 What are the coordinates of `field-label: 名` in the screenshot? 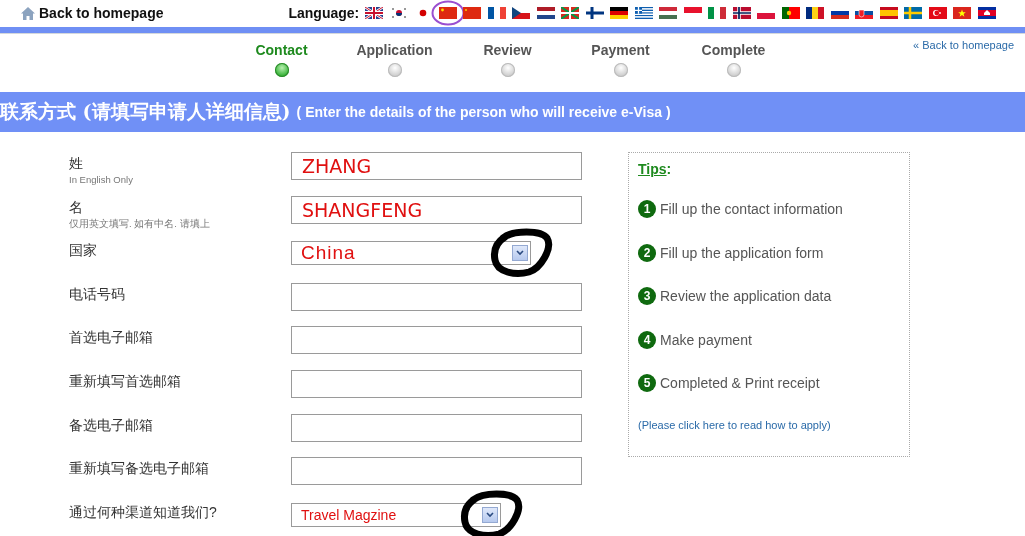 It's located at (76, 206).